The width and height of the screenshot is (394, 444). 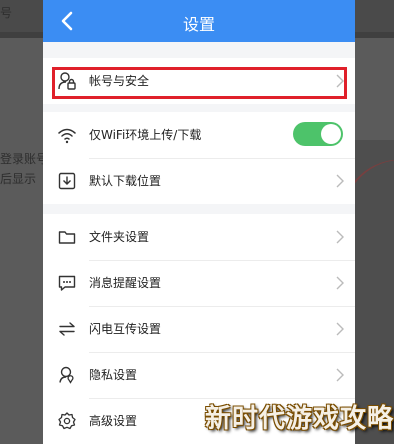 I want to click on settings-row-wifi-only: 仅WiFi环境上传/下载, so click(x=199, y=135).